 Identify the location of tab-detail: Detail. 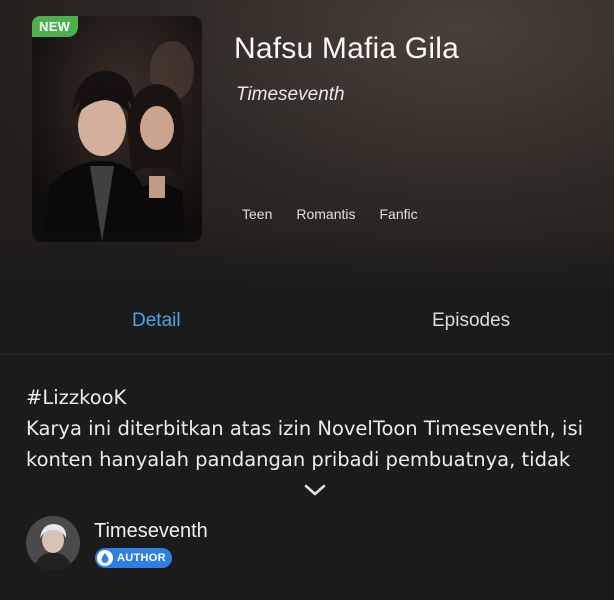
(156, 321).